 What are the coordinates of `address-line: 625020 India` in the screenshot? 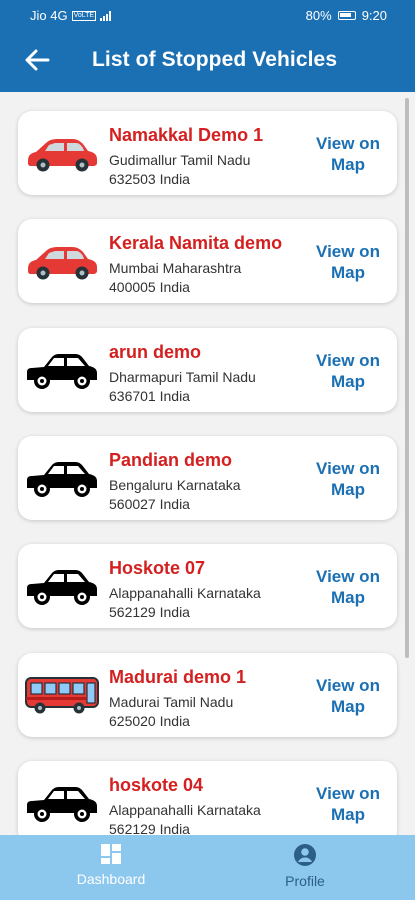 It's located at (149, 721).